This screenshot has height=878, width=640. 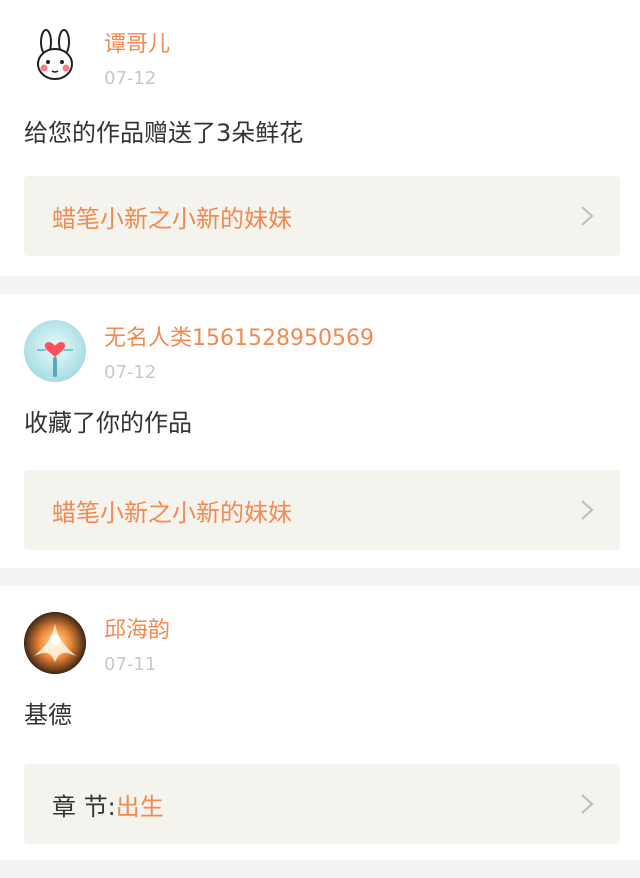 I want to click on notification-text: 收藏了你的作品, so click(x=108, y=423).